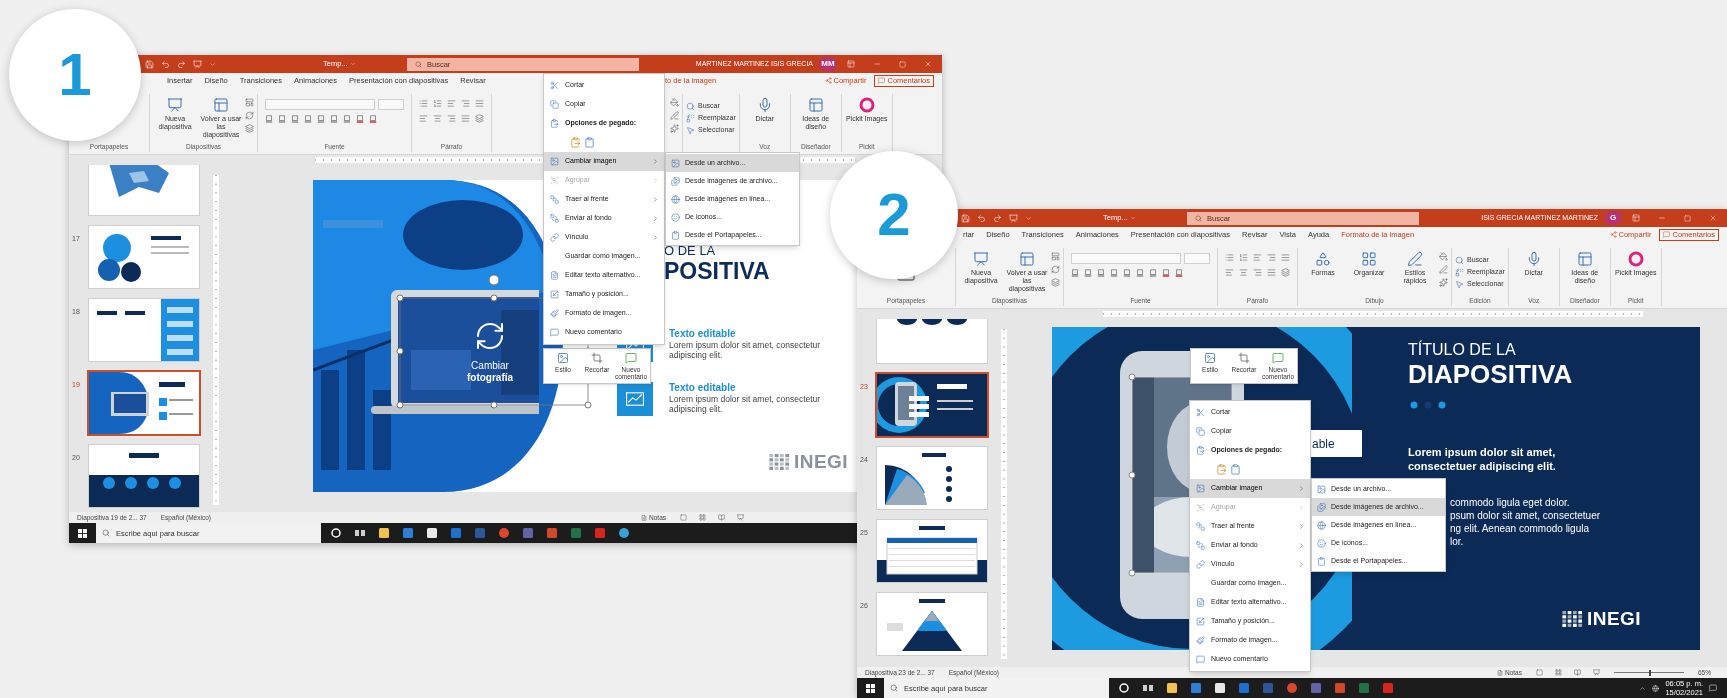 Image resolution: width=1727 pixels, height=698 pixels. What do you see at coordinates (1462, 350) in the screenshot?
I see `slide-title: TÍTULO DE LA` at bounding box center [1462, 350].